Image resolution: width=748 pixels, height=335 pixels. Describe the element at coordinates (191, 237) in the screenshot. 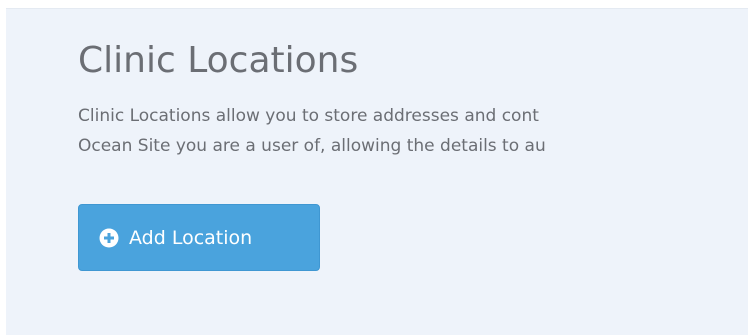

I see `add-location-label: Add Location` at that location.